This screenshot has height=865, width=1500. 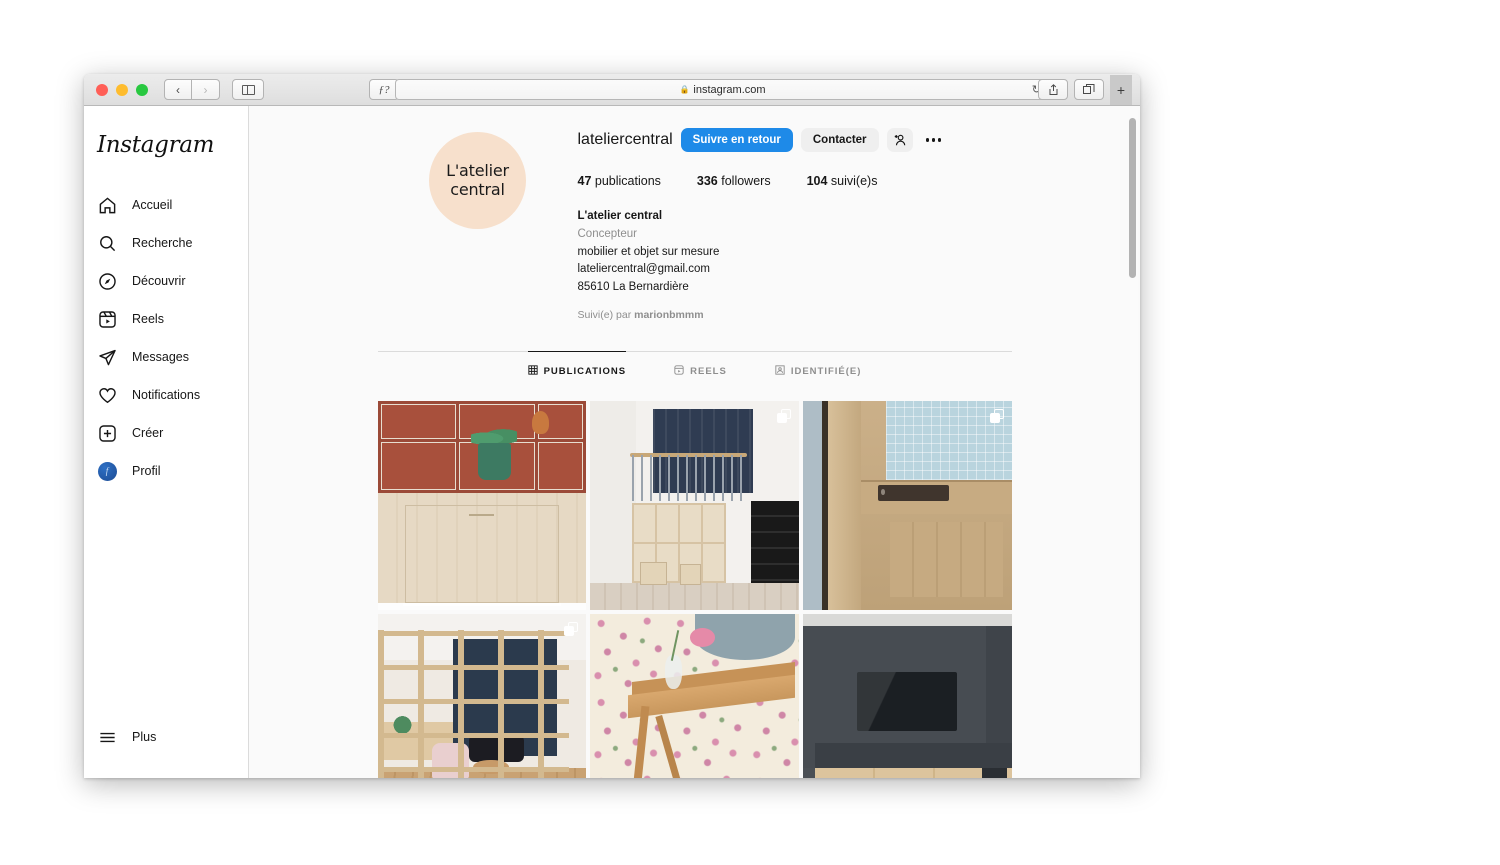 I want to click on stat-followers-label: followers, so click(x=746, y=181).